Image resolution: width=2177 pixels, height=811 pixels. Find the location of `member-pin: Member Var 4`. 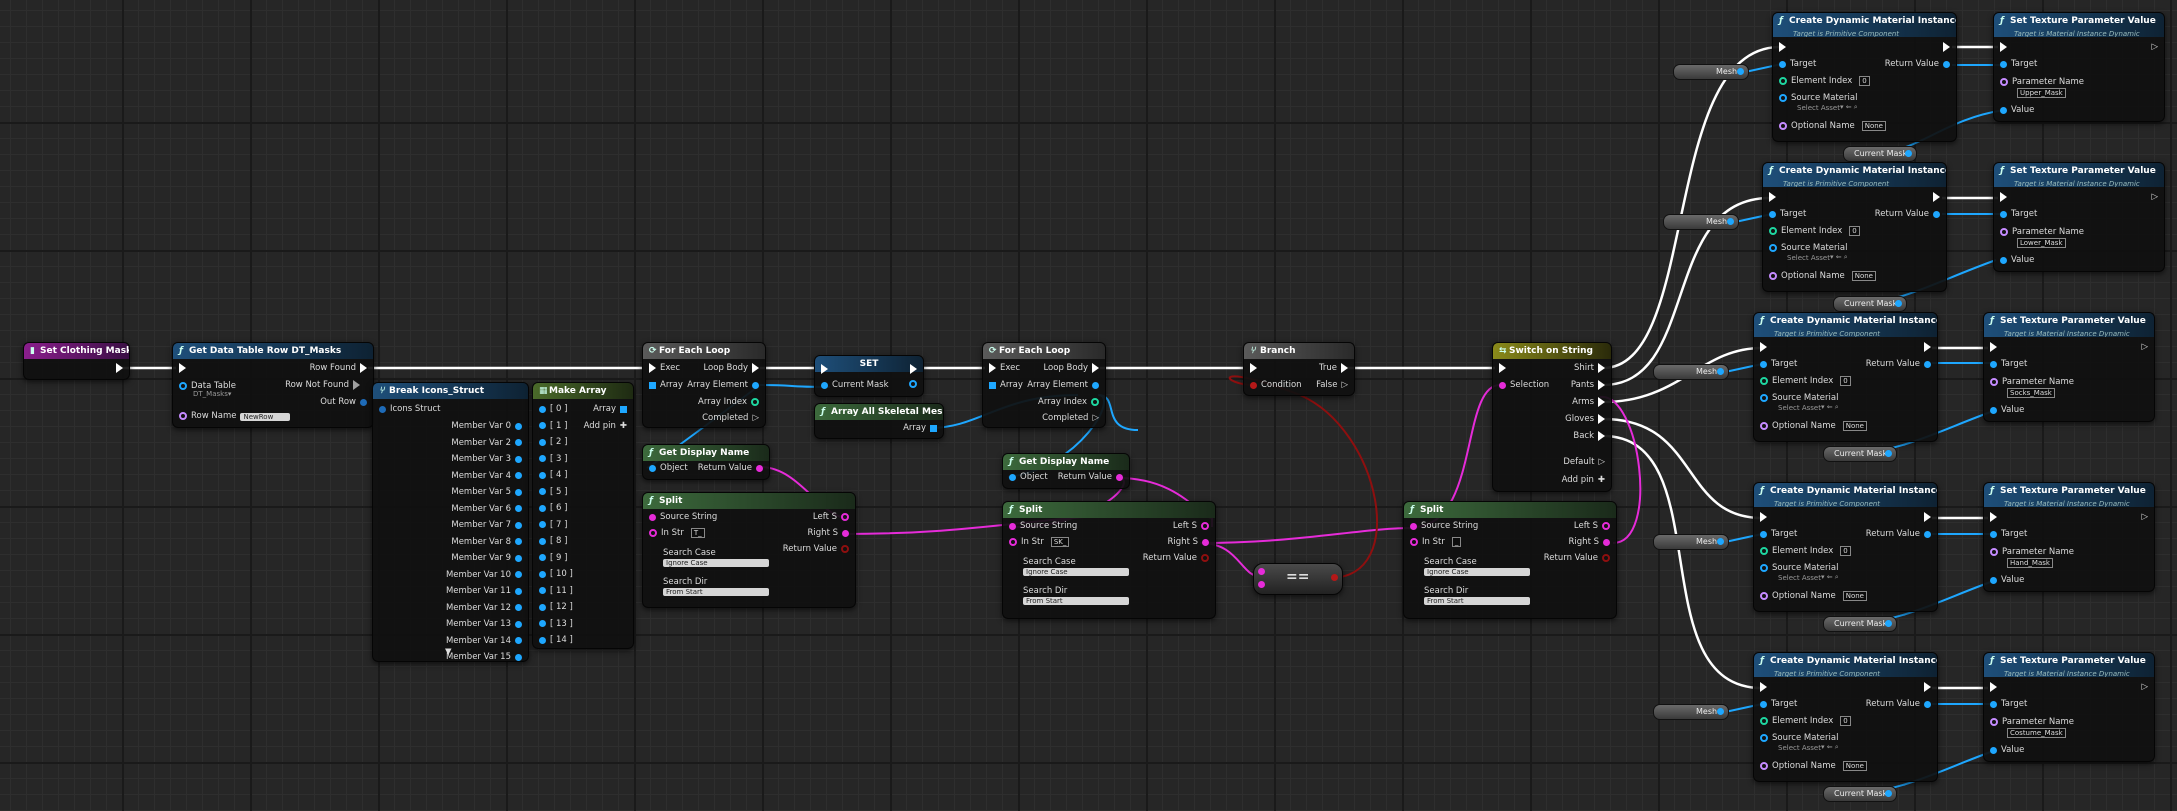

member-pin: Member Var 4 is located at coordinates (484, 476).